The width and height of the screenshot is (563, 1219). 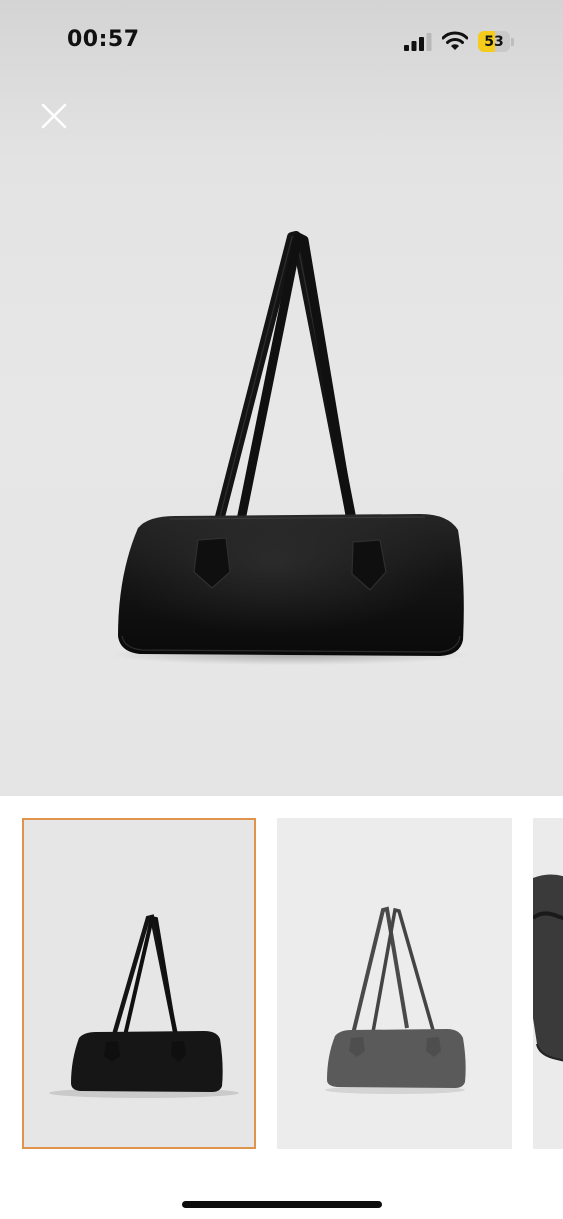 What do you see at coordinates (281, 40) in the screenshot?
I see `status-bar: 00:57 53` at bounding box center [281, 40].